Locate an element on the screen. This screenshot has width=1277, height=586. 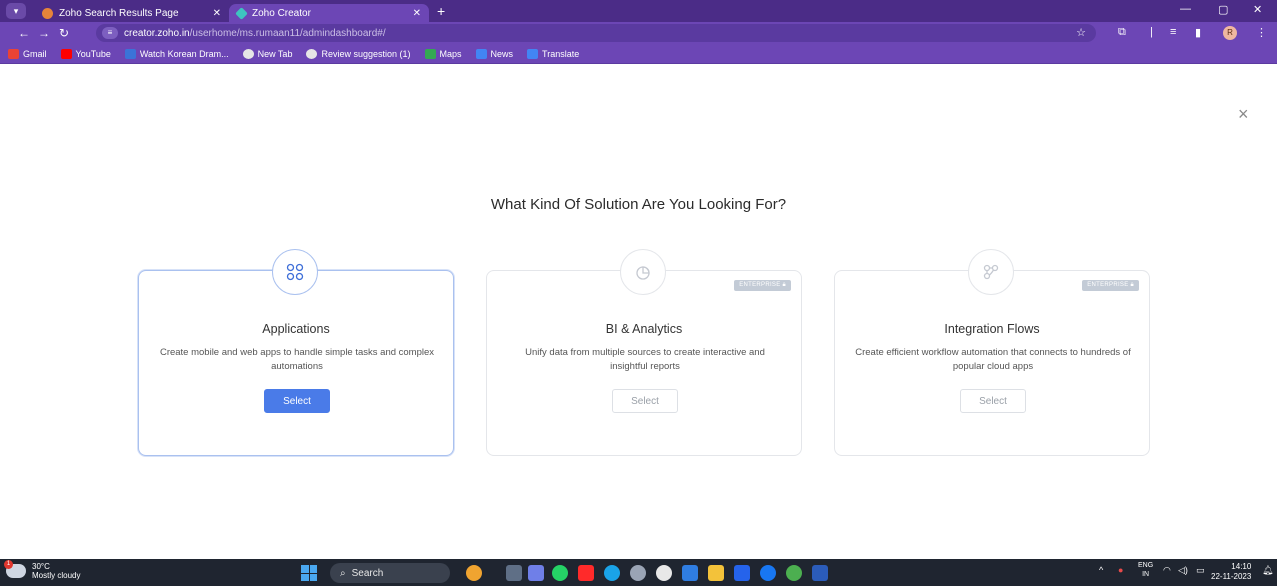
tab-title: Zoho Creator is located at coordinates (281, 13).